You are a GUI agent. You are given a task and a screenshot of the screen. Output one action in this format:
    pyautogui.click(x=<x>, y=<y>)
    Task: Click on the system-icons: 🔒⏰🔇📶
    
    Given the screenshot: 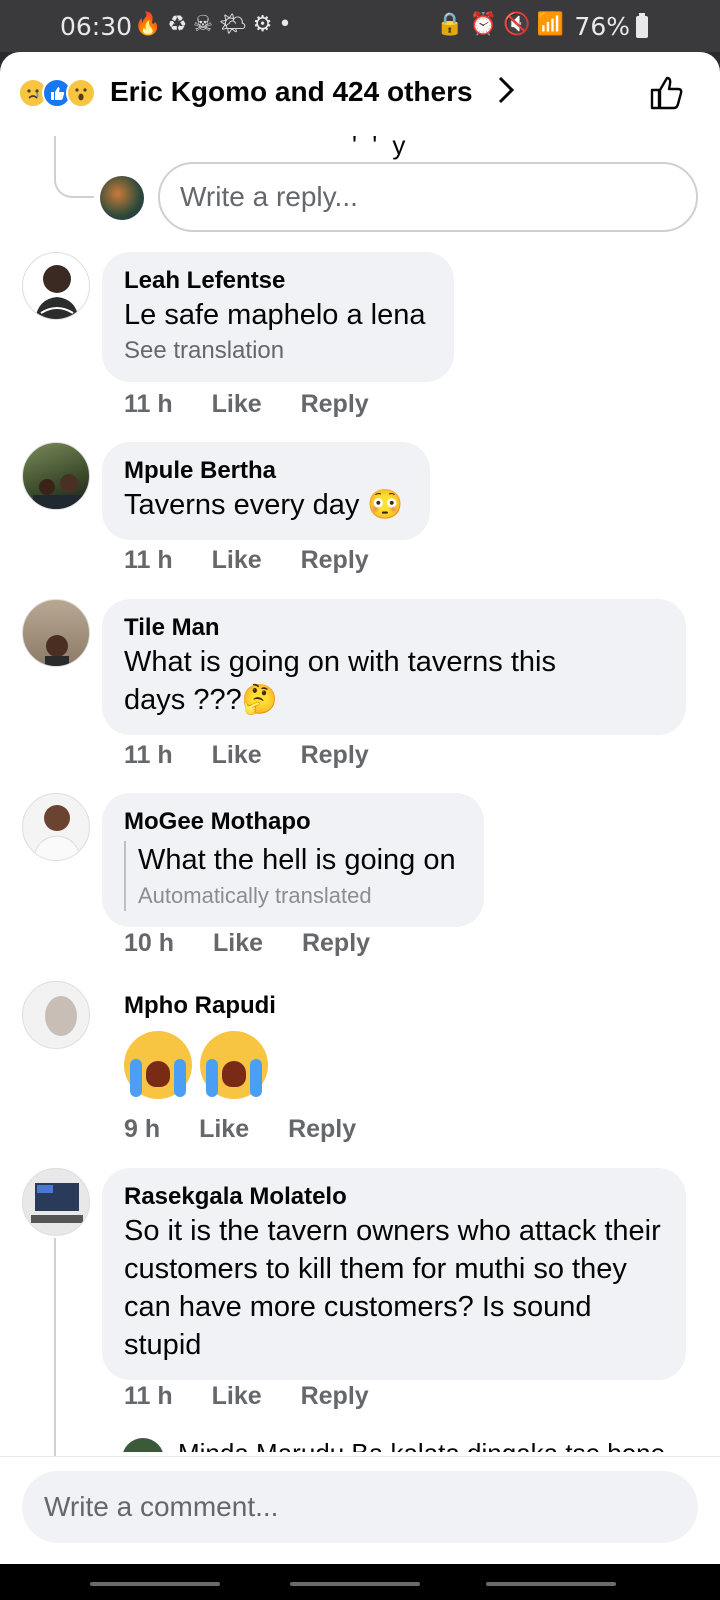 What is the action you would take?
    pyautogui.click(x=503, y=24)
    